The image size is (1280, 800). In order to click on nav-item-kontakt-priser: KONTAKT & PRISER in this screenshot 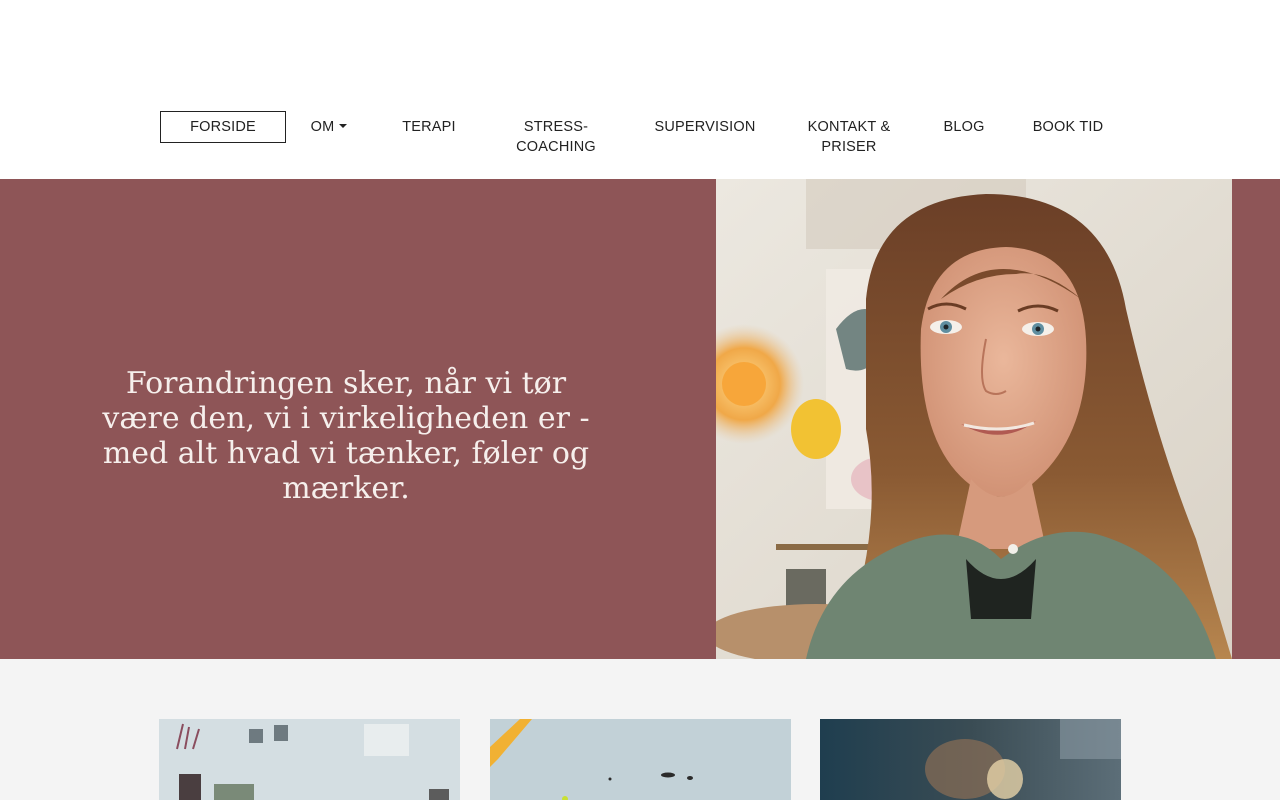, I will do `click(849, 134)`.